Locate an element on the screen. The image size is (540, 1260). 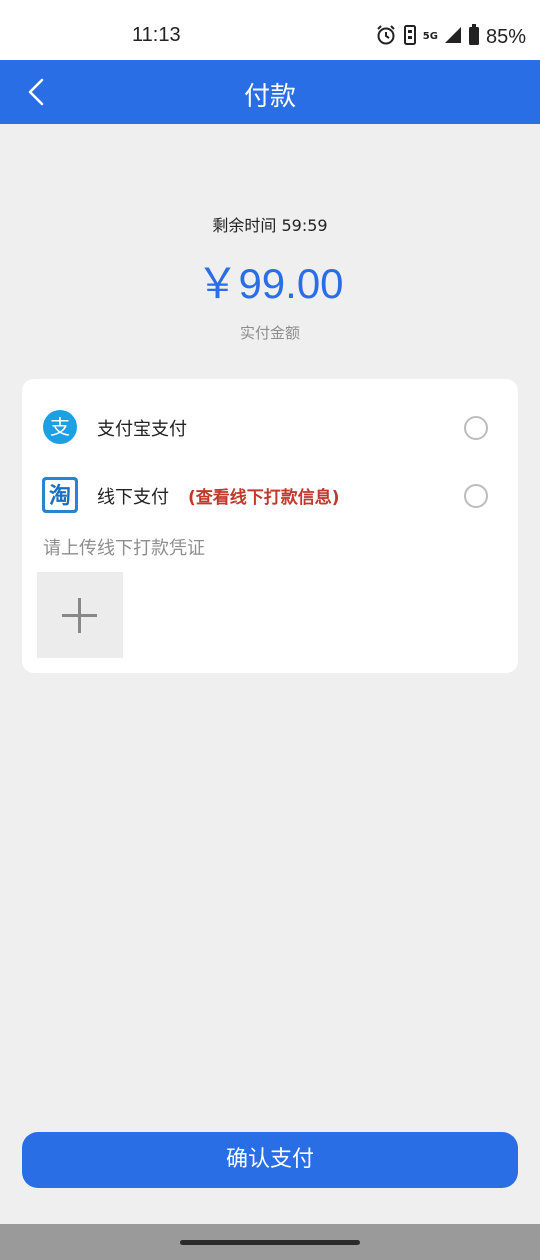
amount-label: 实付金额 is located at coordinates (269, 333).